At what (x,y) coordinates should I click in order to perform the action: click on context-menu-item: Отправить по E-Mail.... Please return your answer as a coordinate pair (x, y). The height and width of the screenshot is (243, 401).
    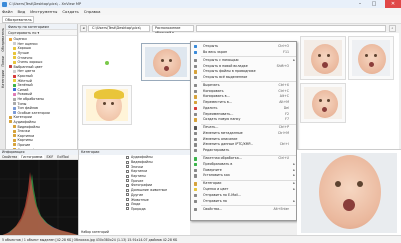
    Looking at the image, I should click on (244, 195).